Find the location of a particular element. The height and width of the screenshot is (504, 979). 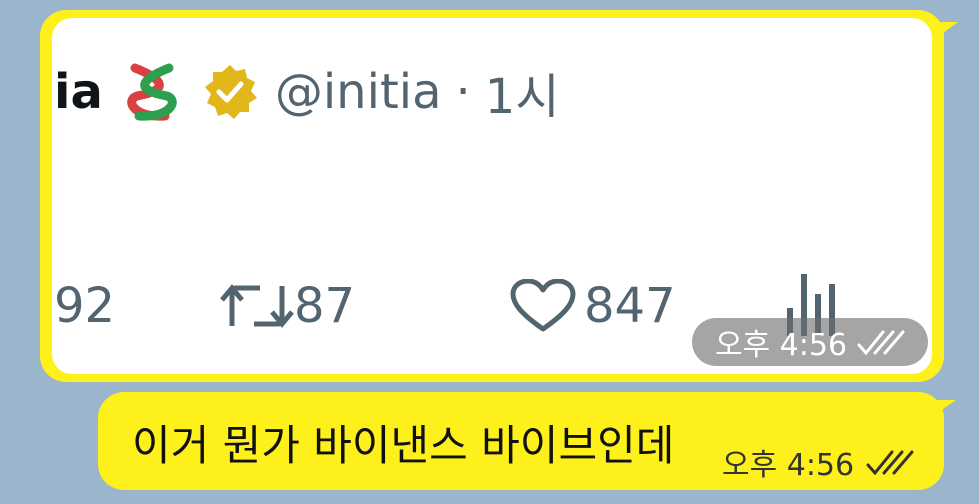

reply-count: 92 is located at coordinates (85, 306).